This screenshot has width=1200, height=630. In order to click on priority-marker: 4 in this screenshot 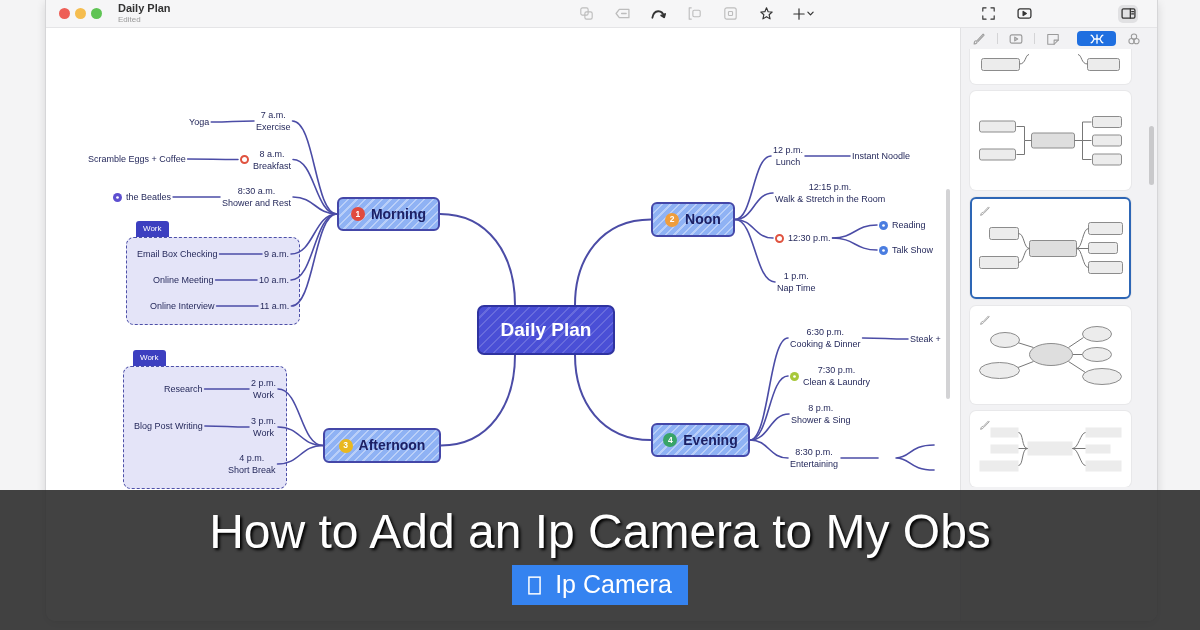, I will do `click(670, 440)`.